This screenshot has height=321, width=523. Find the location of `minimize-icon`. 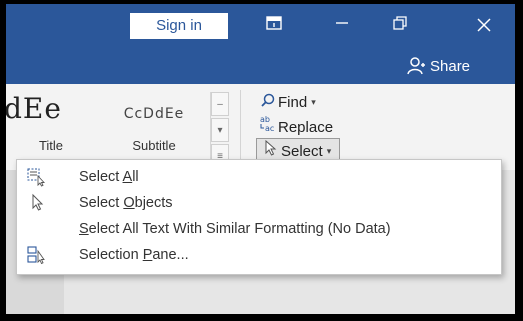

minimize-icon is located at coordinates (342, 26).